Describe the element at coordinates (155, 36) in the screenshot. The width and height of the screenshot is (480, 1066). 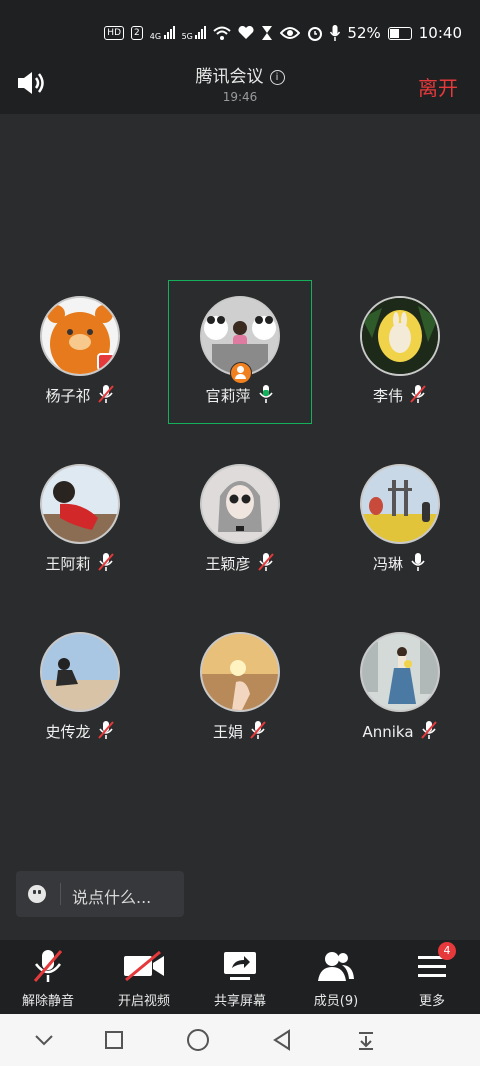
I see `net-type-label: 4G` at that location.